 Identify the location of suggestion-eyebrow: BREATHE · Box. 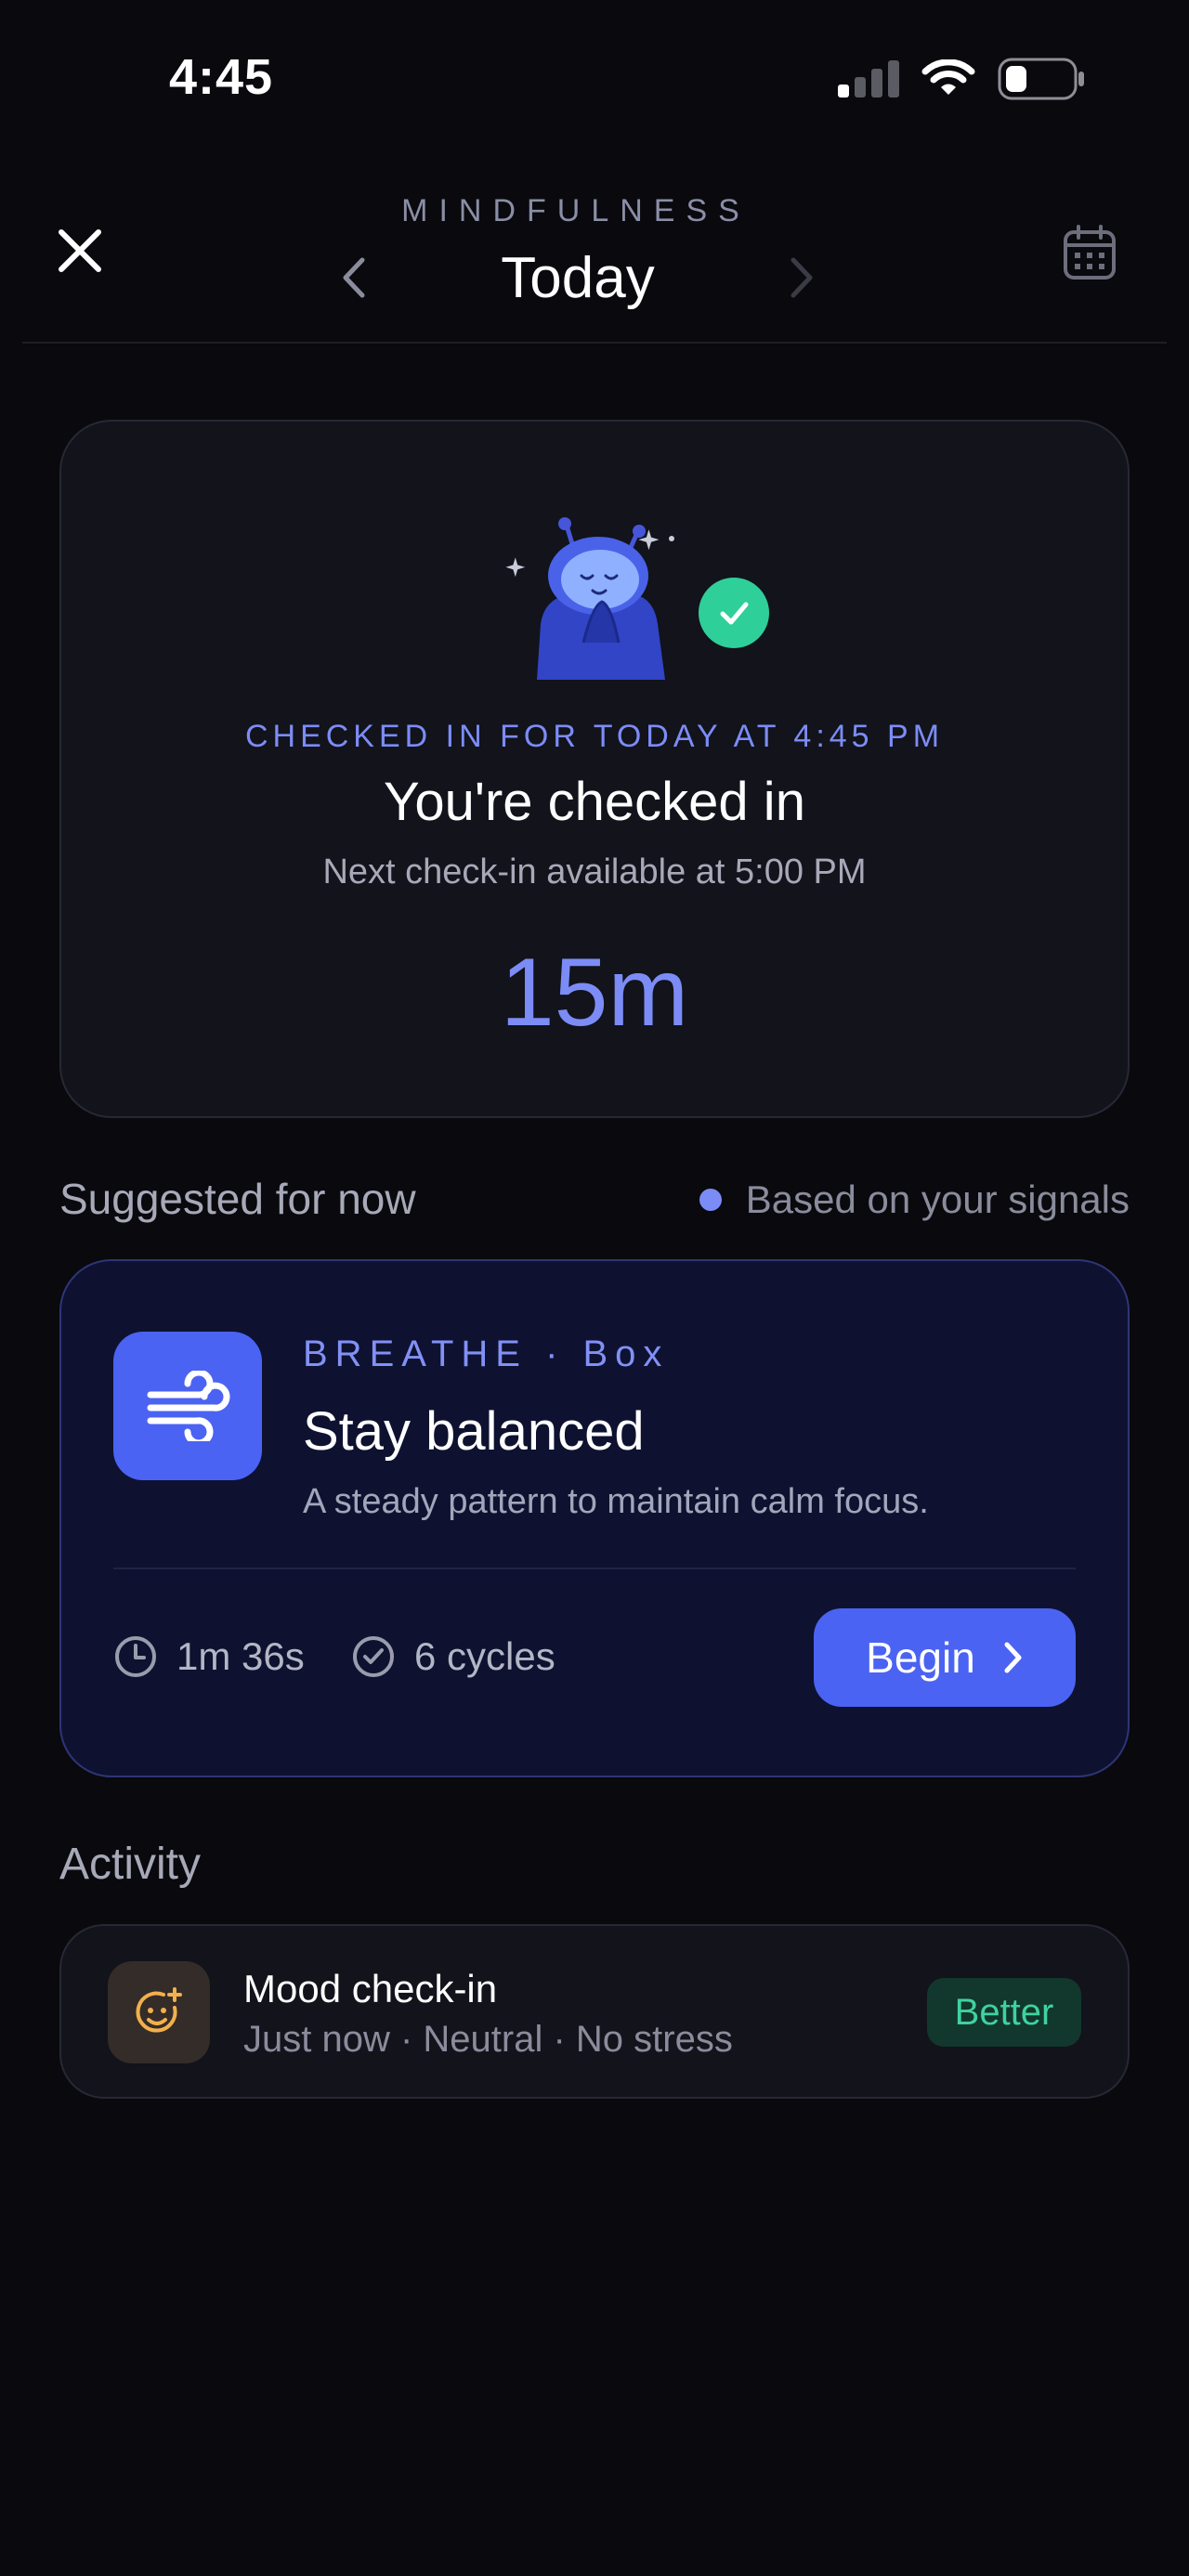
(486, 1354).